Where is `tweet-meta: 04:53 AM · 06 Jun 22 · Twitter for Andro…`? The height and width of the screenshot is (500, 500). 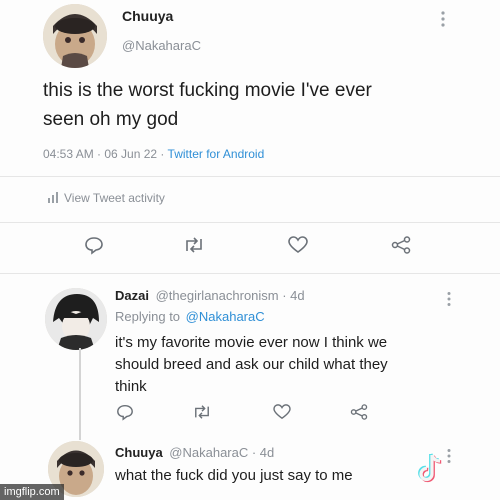
tweet-meta: 04:53 AM · 06 Jun 22 · Twitter for Andro… is located at coordinates (153, 154).